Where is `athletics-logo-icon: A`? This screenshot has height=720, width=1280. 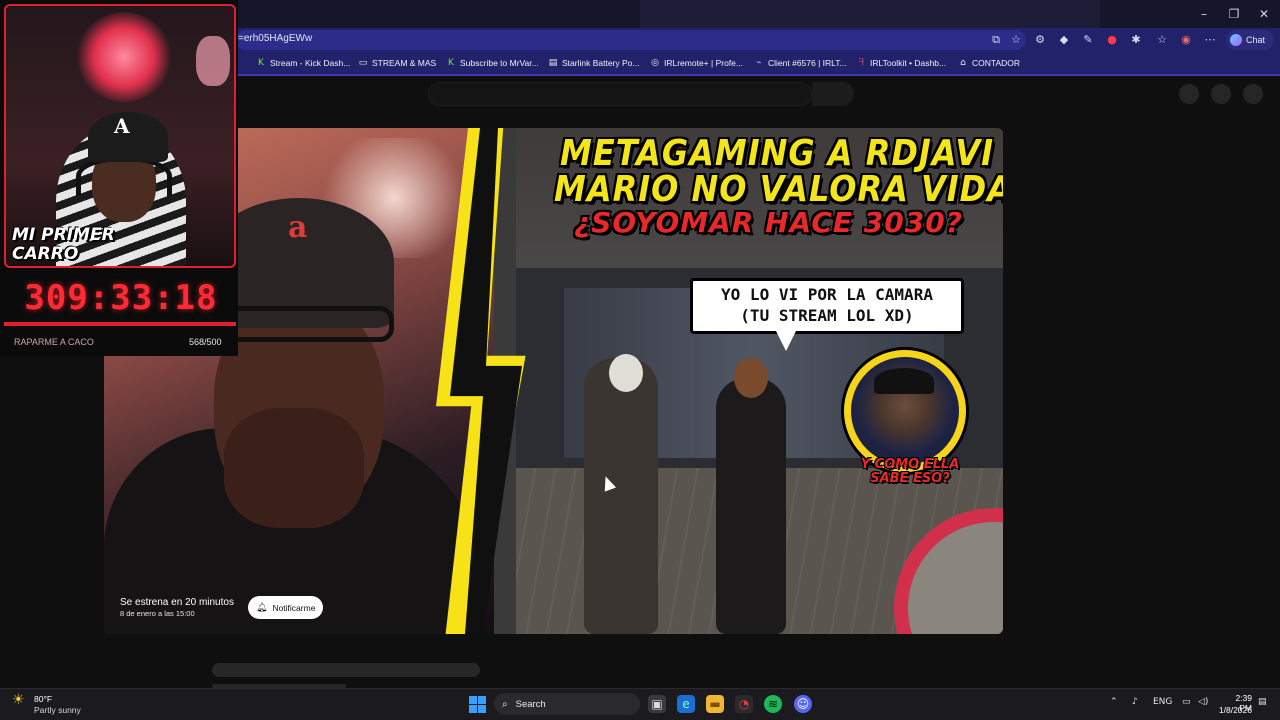
athletics-logo-icon: A is located at coordinates (122, 126).